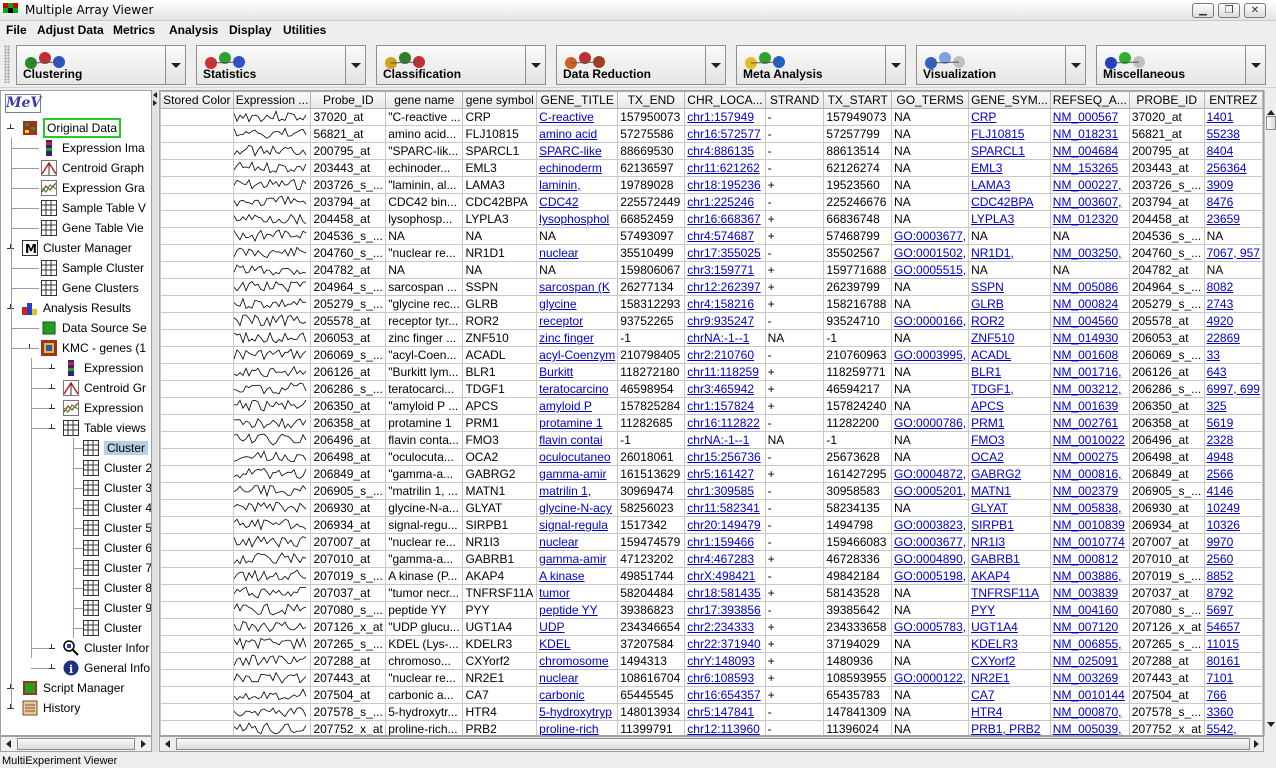 Image resolution: width=1276 pixels, height=768 pixels. What do you see at coordinates (1009, 678) in the screenshot?
I see `cell-gene-sym: NR2E1` at bounding box center [1009, 678].